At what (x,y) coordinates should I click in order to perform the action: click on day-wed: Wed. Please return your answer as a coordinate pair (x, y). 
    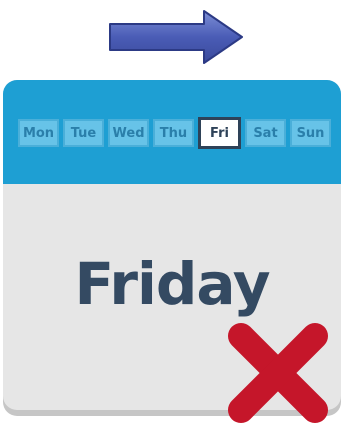
    Looking at the image, I should click on (128, 133).